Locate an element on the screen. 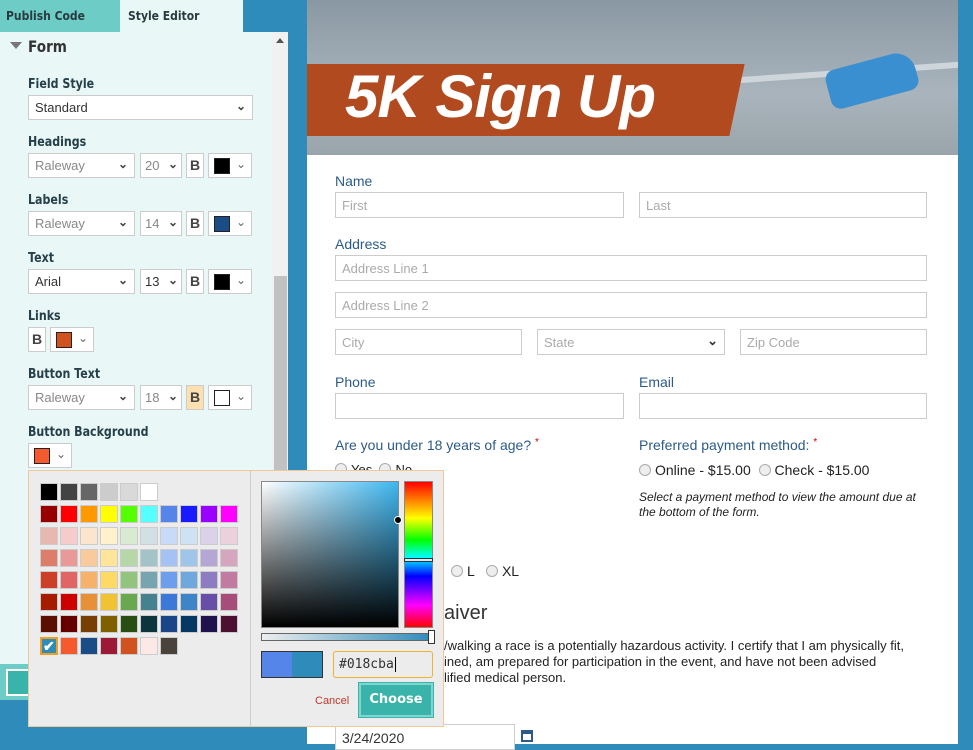  text-size-select: 13 ⌄ is located at coordinates (161, 281).